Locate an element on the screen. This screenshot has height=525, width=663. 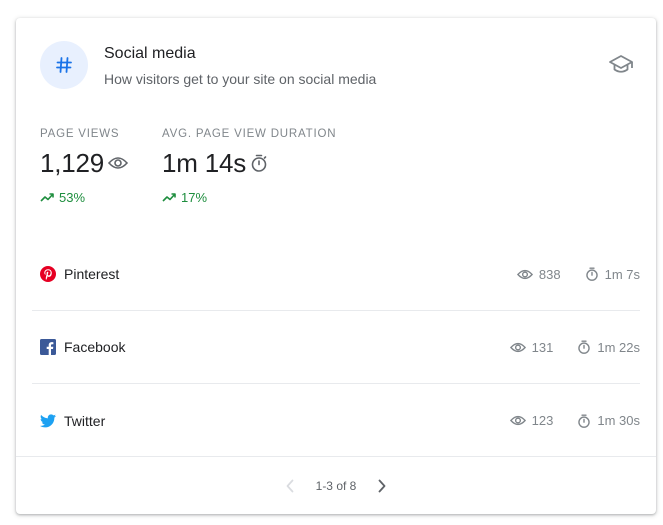
duration-value: 1m 7s is located at coordinates (622, 274).